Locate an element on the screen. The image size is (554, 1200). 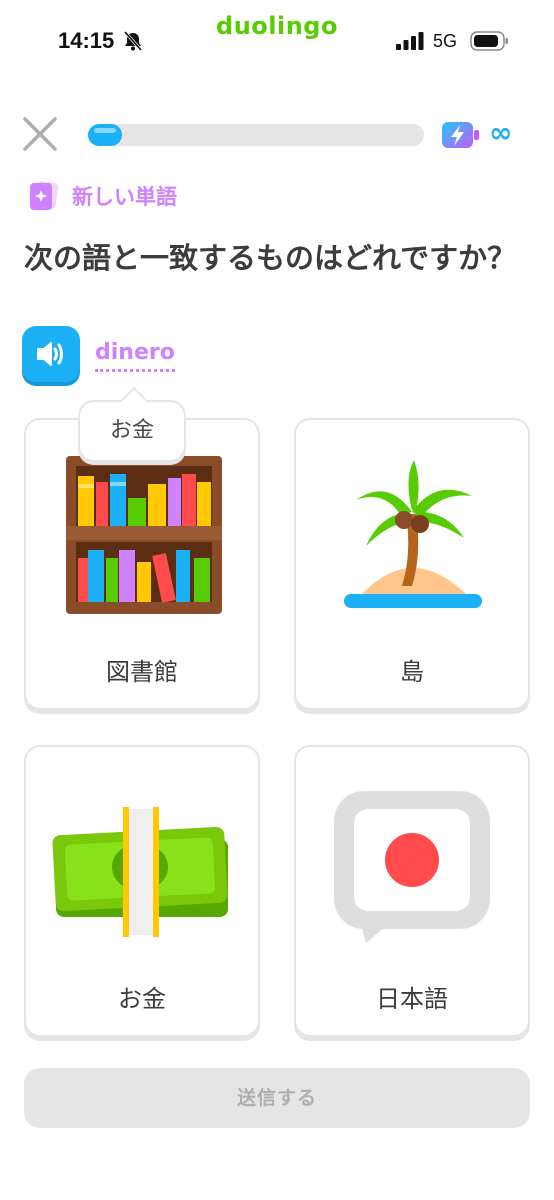
choice-label: 日本語 is located at coordinates (412, 999).